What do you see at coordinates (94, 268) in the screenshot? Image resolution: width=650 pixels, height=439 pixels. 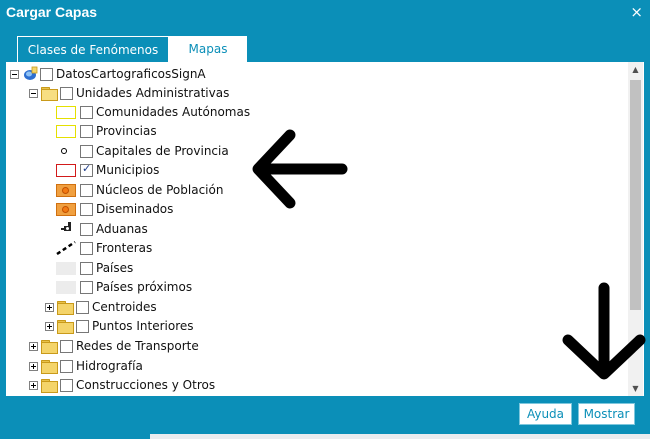 I see `layer-row: Países` at bounding box center [94, 268].